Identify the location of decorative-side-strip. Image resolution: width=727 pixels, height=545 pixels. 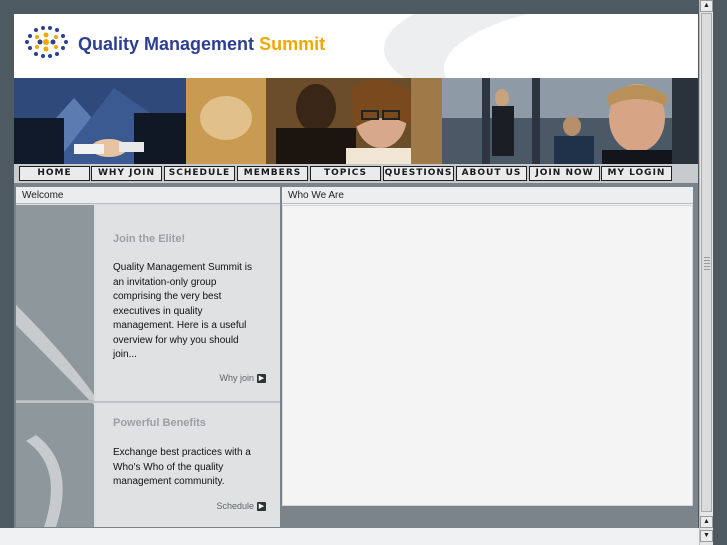
(55, 366).